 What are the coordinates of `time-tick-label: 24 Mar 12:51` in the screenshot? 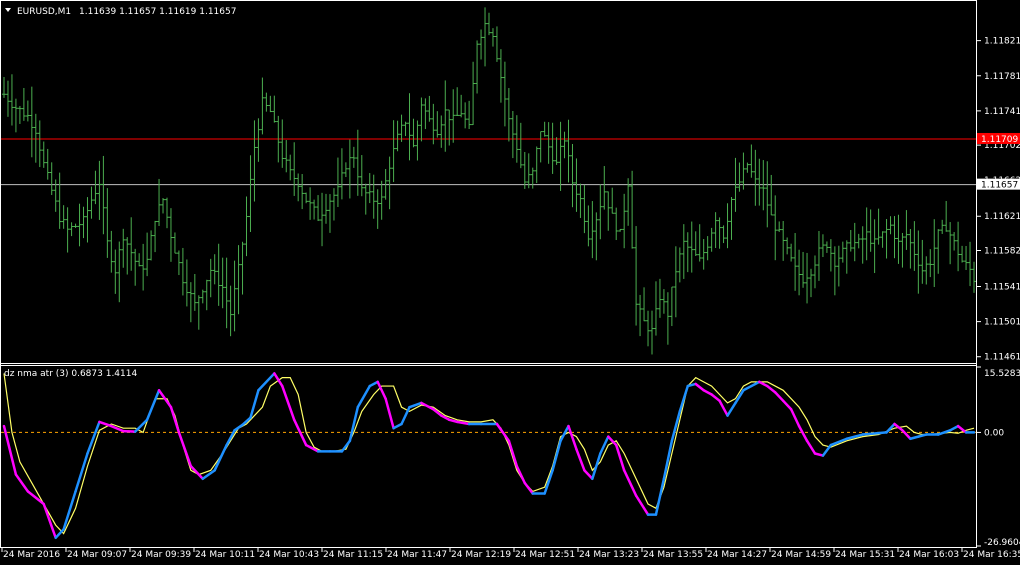 It's located at (545, 555).